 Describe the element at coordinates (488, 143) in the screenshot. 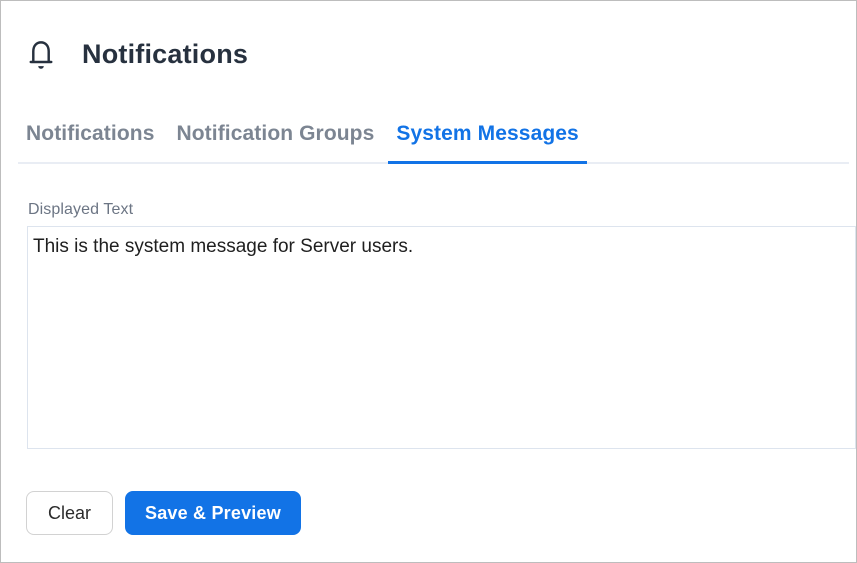

I see `tab-system-messages: System Messages` at that location.